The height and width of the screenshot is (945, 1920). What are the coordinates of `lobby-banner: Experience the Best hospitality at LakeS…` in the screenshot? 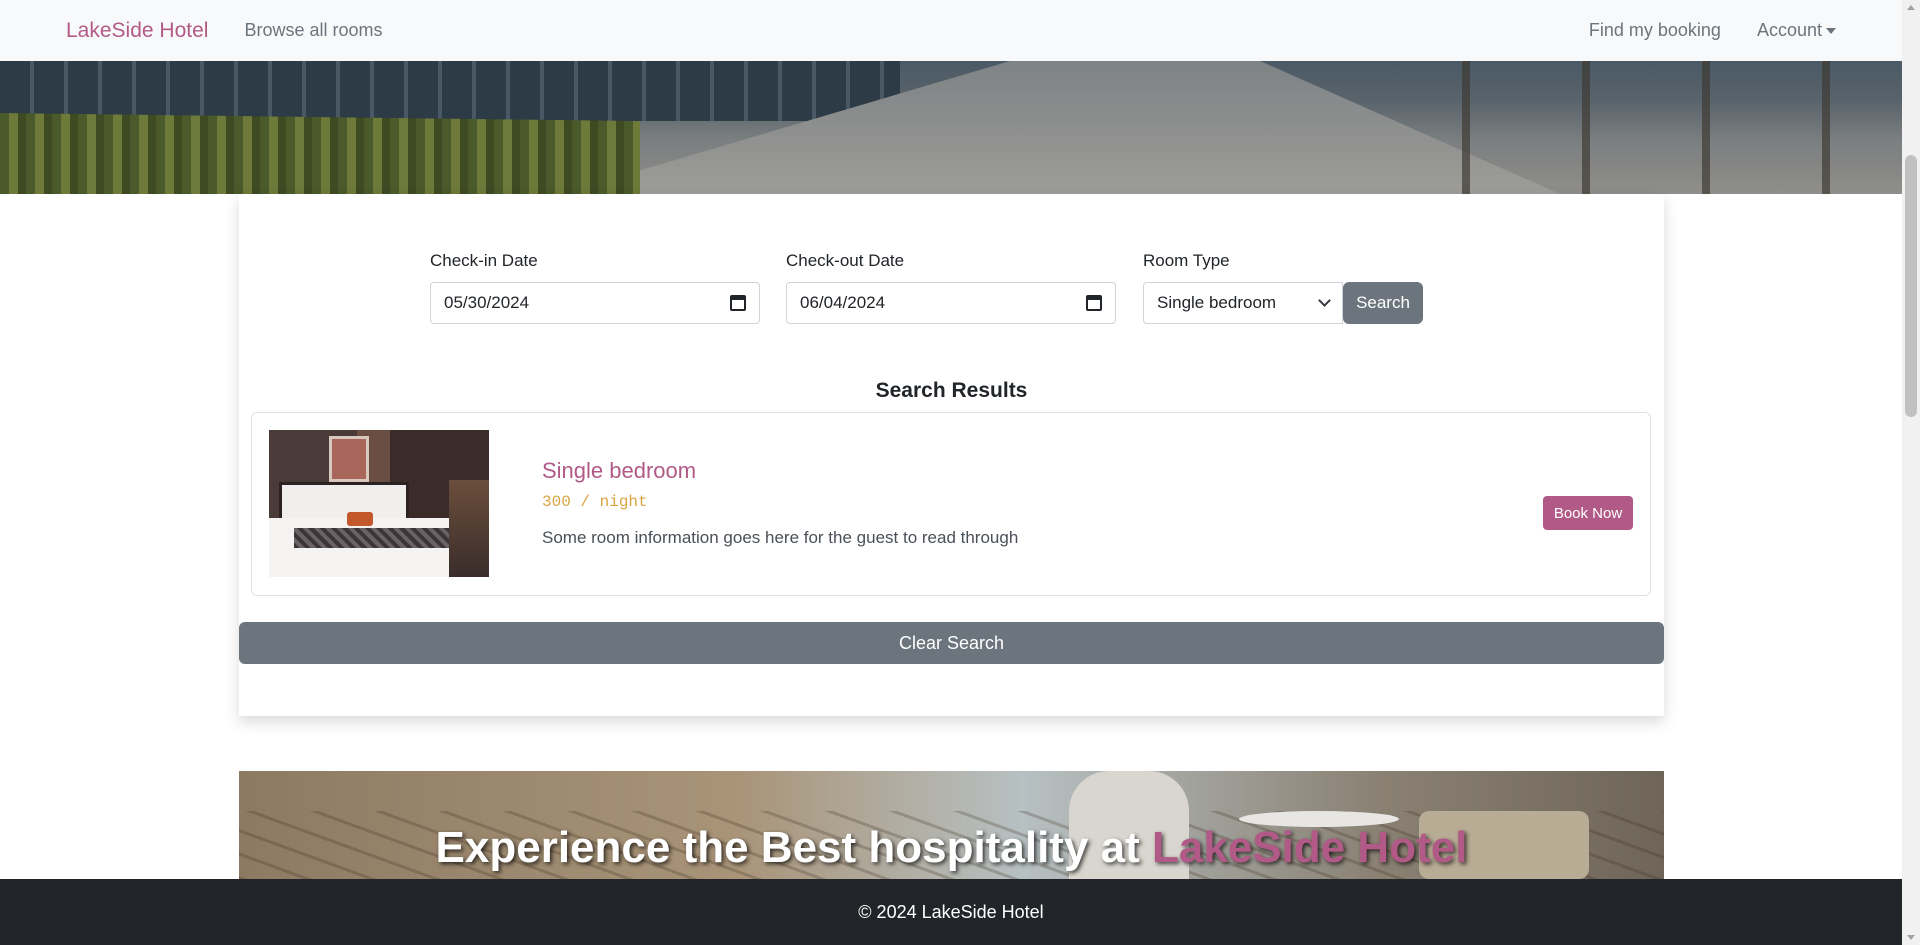 It's located at (951, 825).